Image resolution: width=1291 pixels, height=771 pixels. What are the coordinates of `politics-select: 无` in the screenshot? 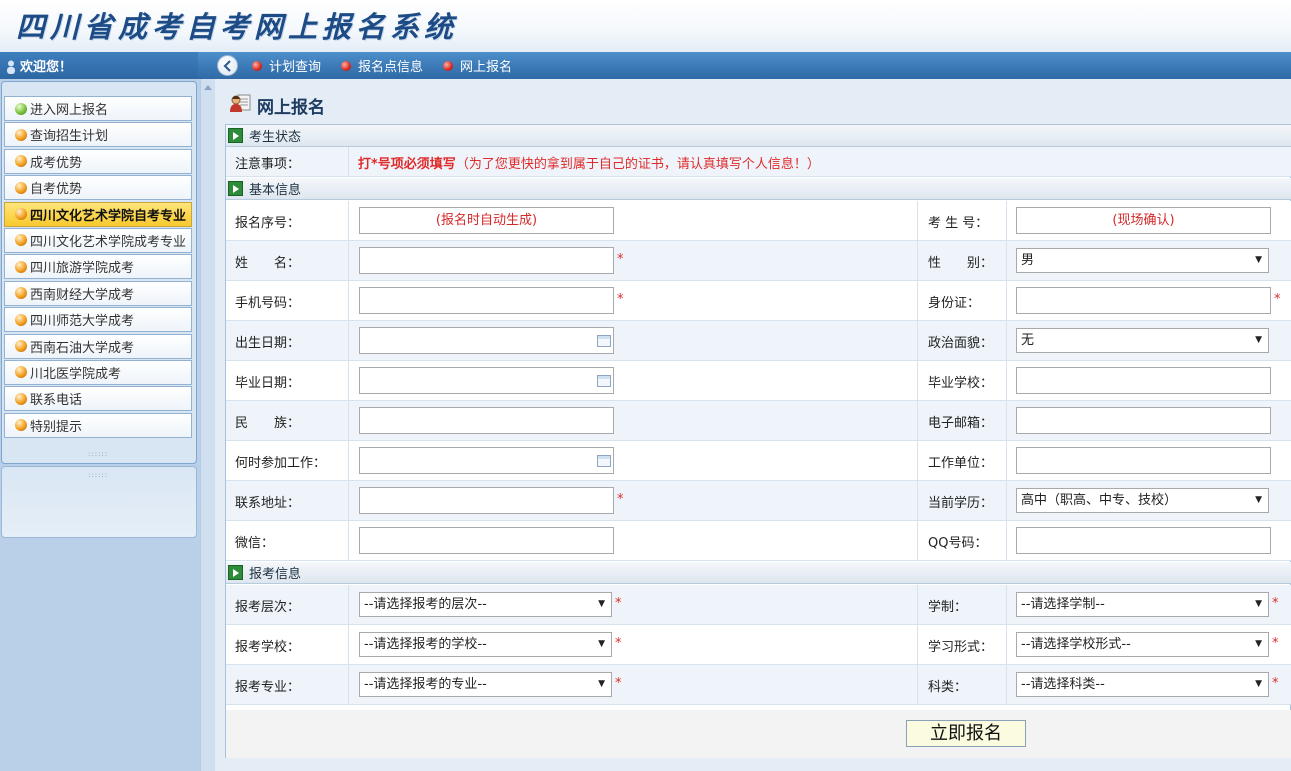 It's located at (1142, 340).